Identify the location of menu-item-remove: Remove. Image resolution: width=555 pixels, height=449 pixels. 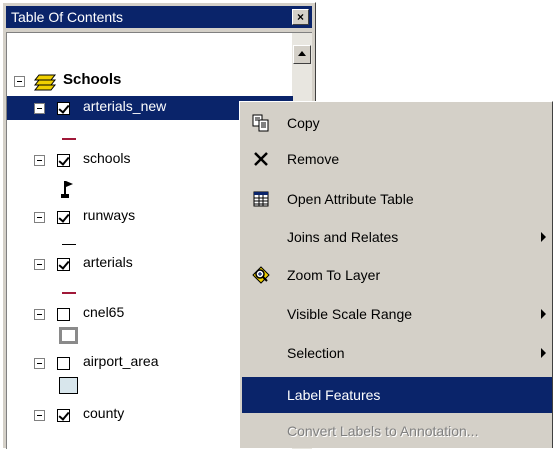
(397, 159).